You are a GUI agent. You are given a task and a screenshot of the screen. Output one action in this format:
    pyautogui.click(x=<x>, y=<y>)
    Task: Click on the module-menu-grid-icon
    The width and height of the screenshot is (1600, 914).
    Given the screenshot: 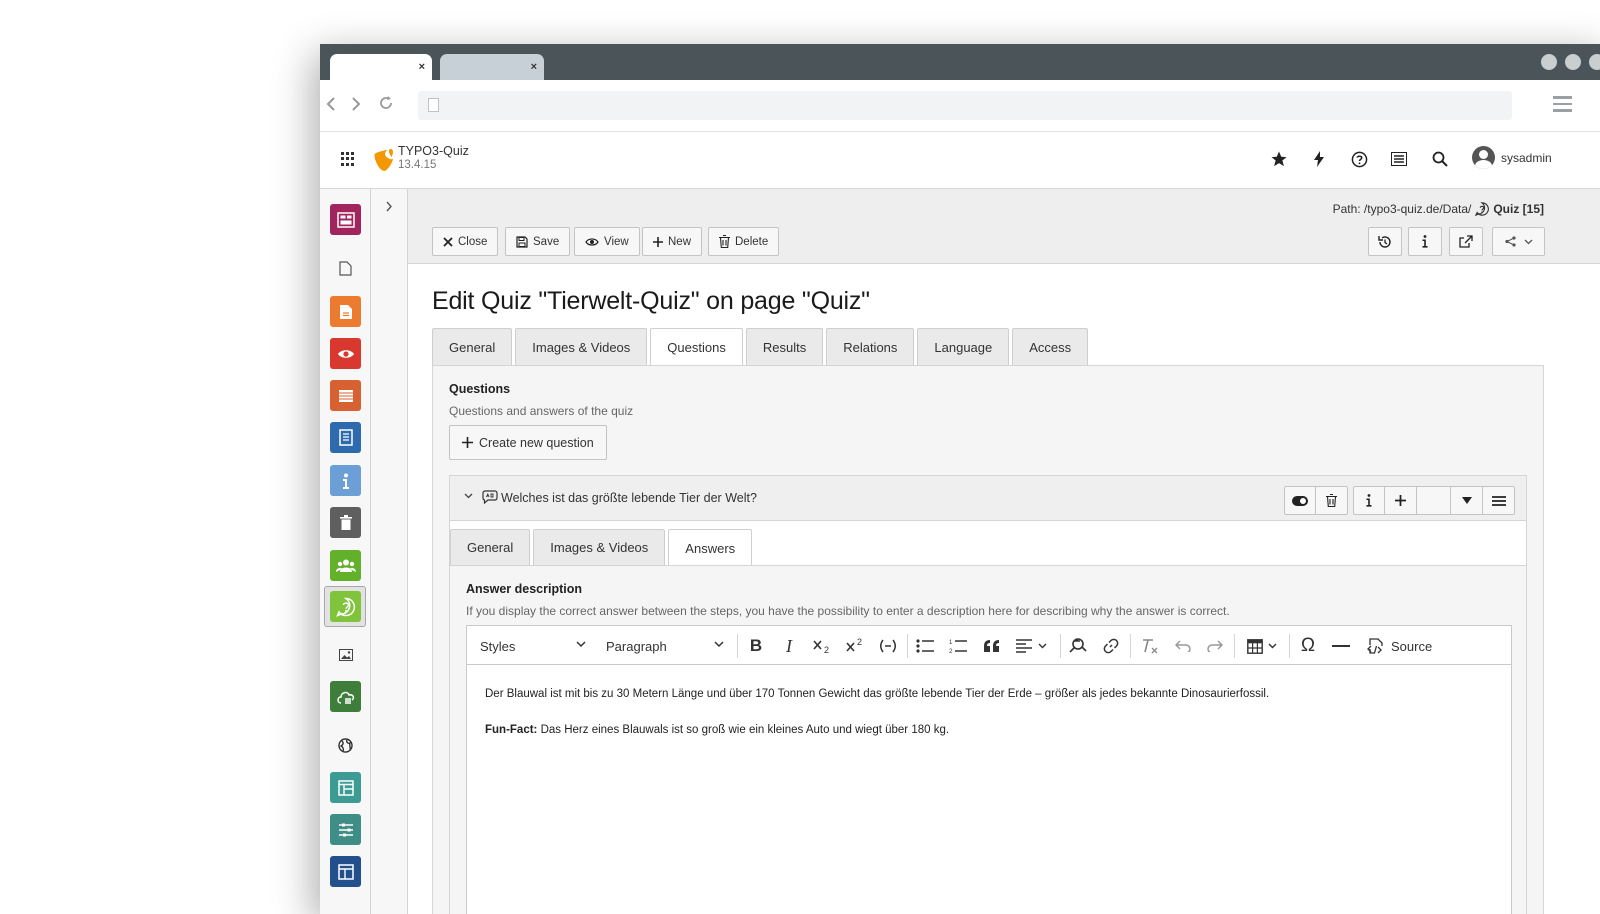 What is the action you would take?
    pyautogui.click(x=348, y=159)
    